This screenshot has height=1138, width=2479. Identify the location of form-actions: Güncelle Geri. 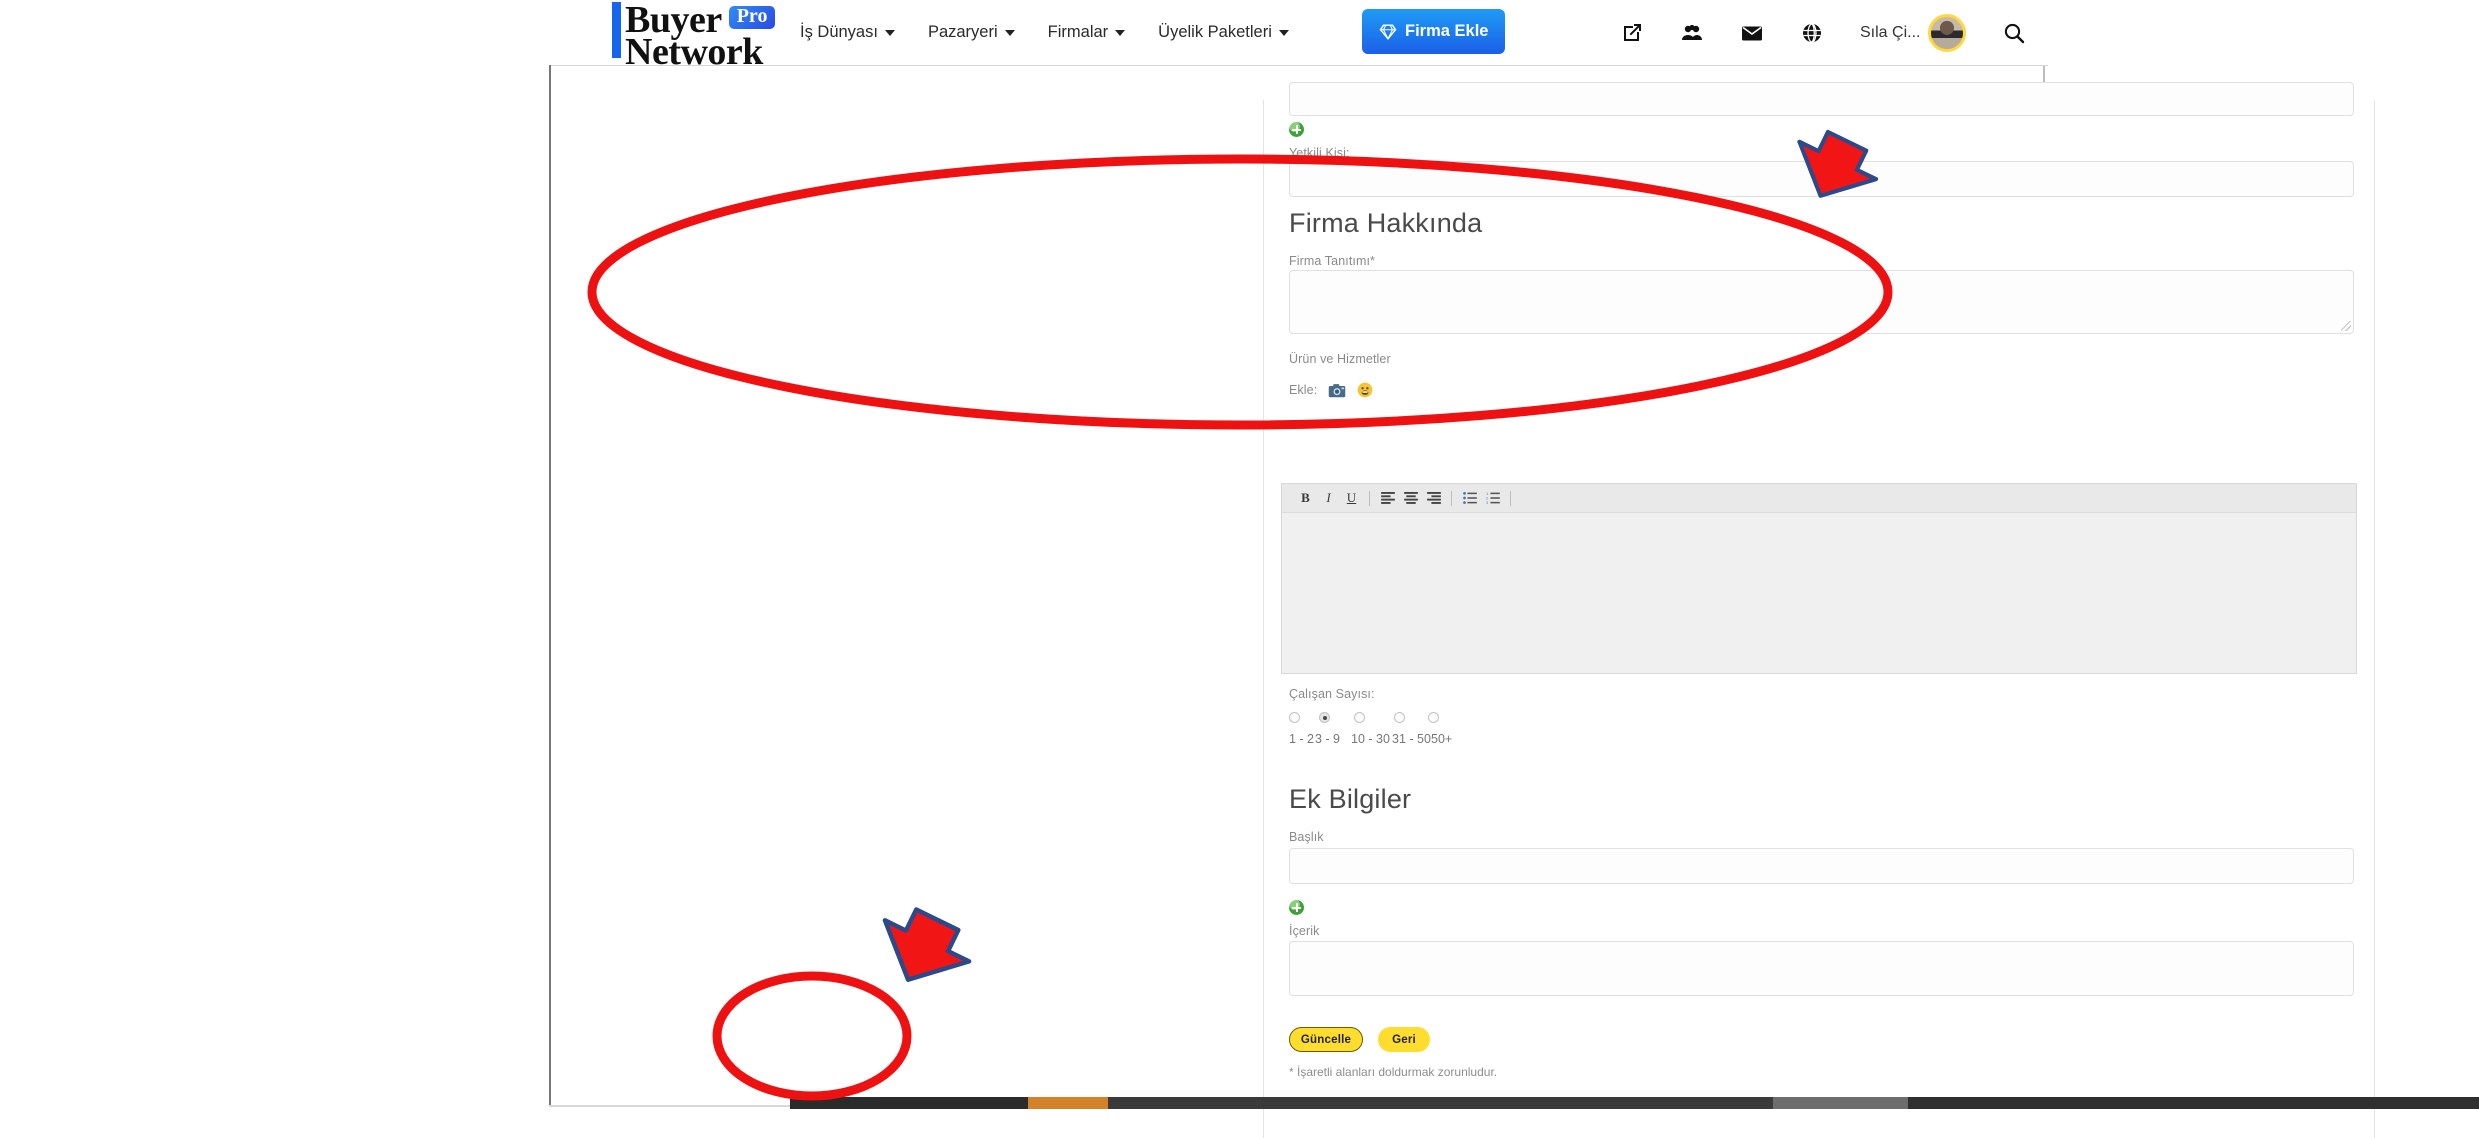
(1821, 1039).